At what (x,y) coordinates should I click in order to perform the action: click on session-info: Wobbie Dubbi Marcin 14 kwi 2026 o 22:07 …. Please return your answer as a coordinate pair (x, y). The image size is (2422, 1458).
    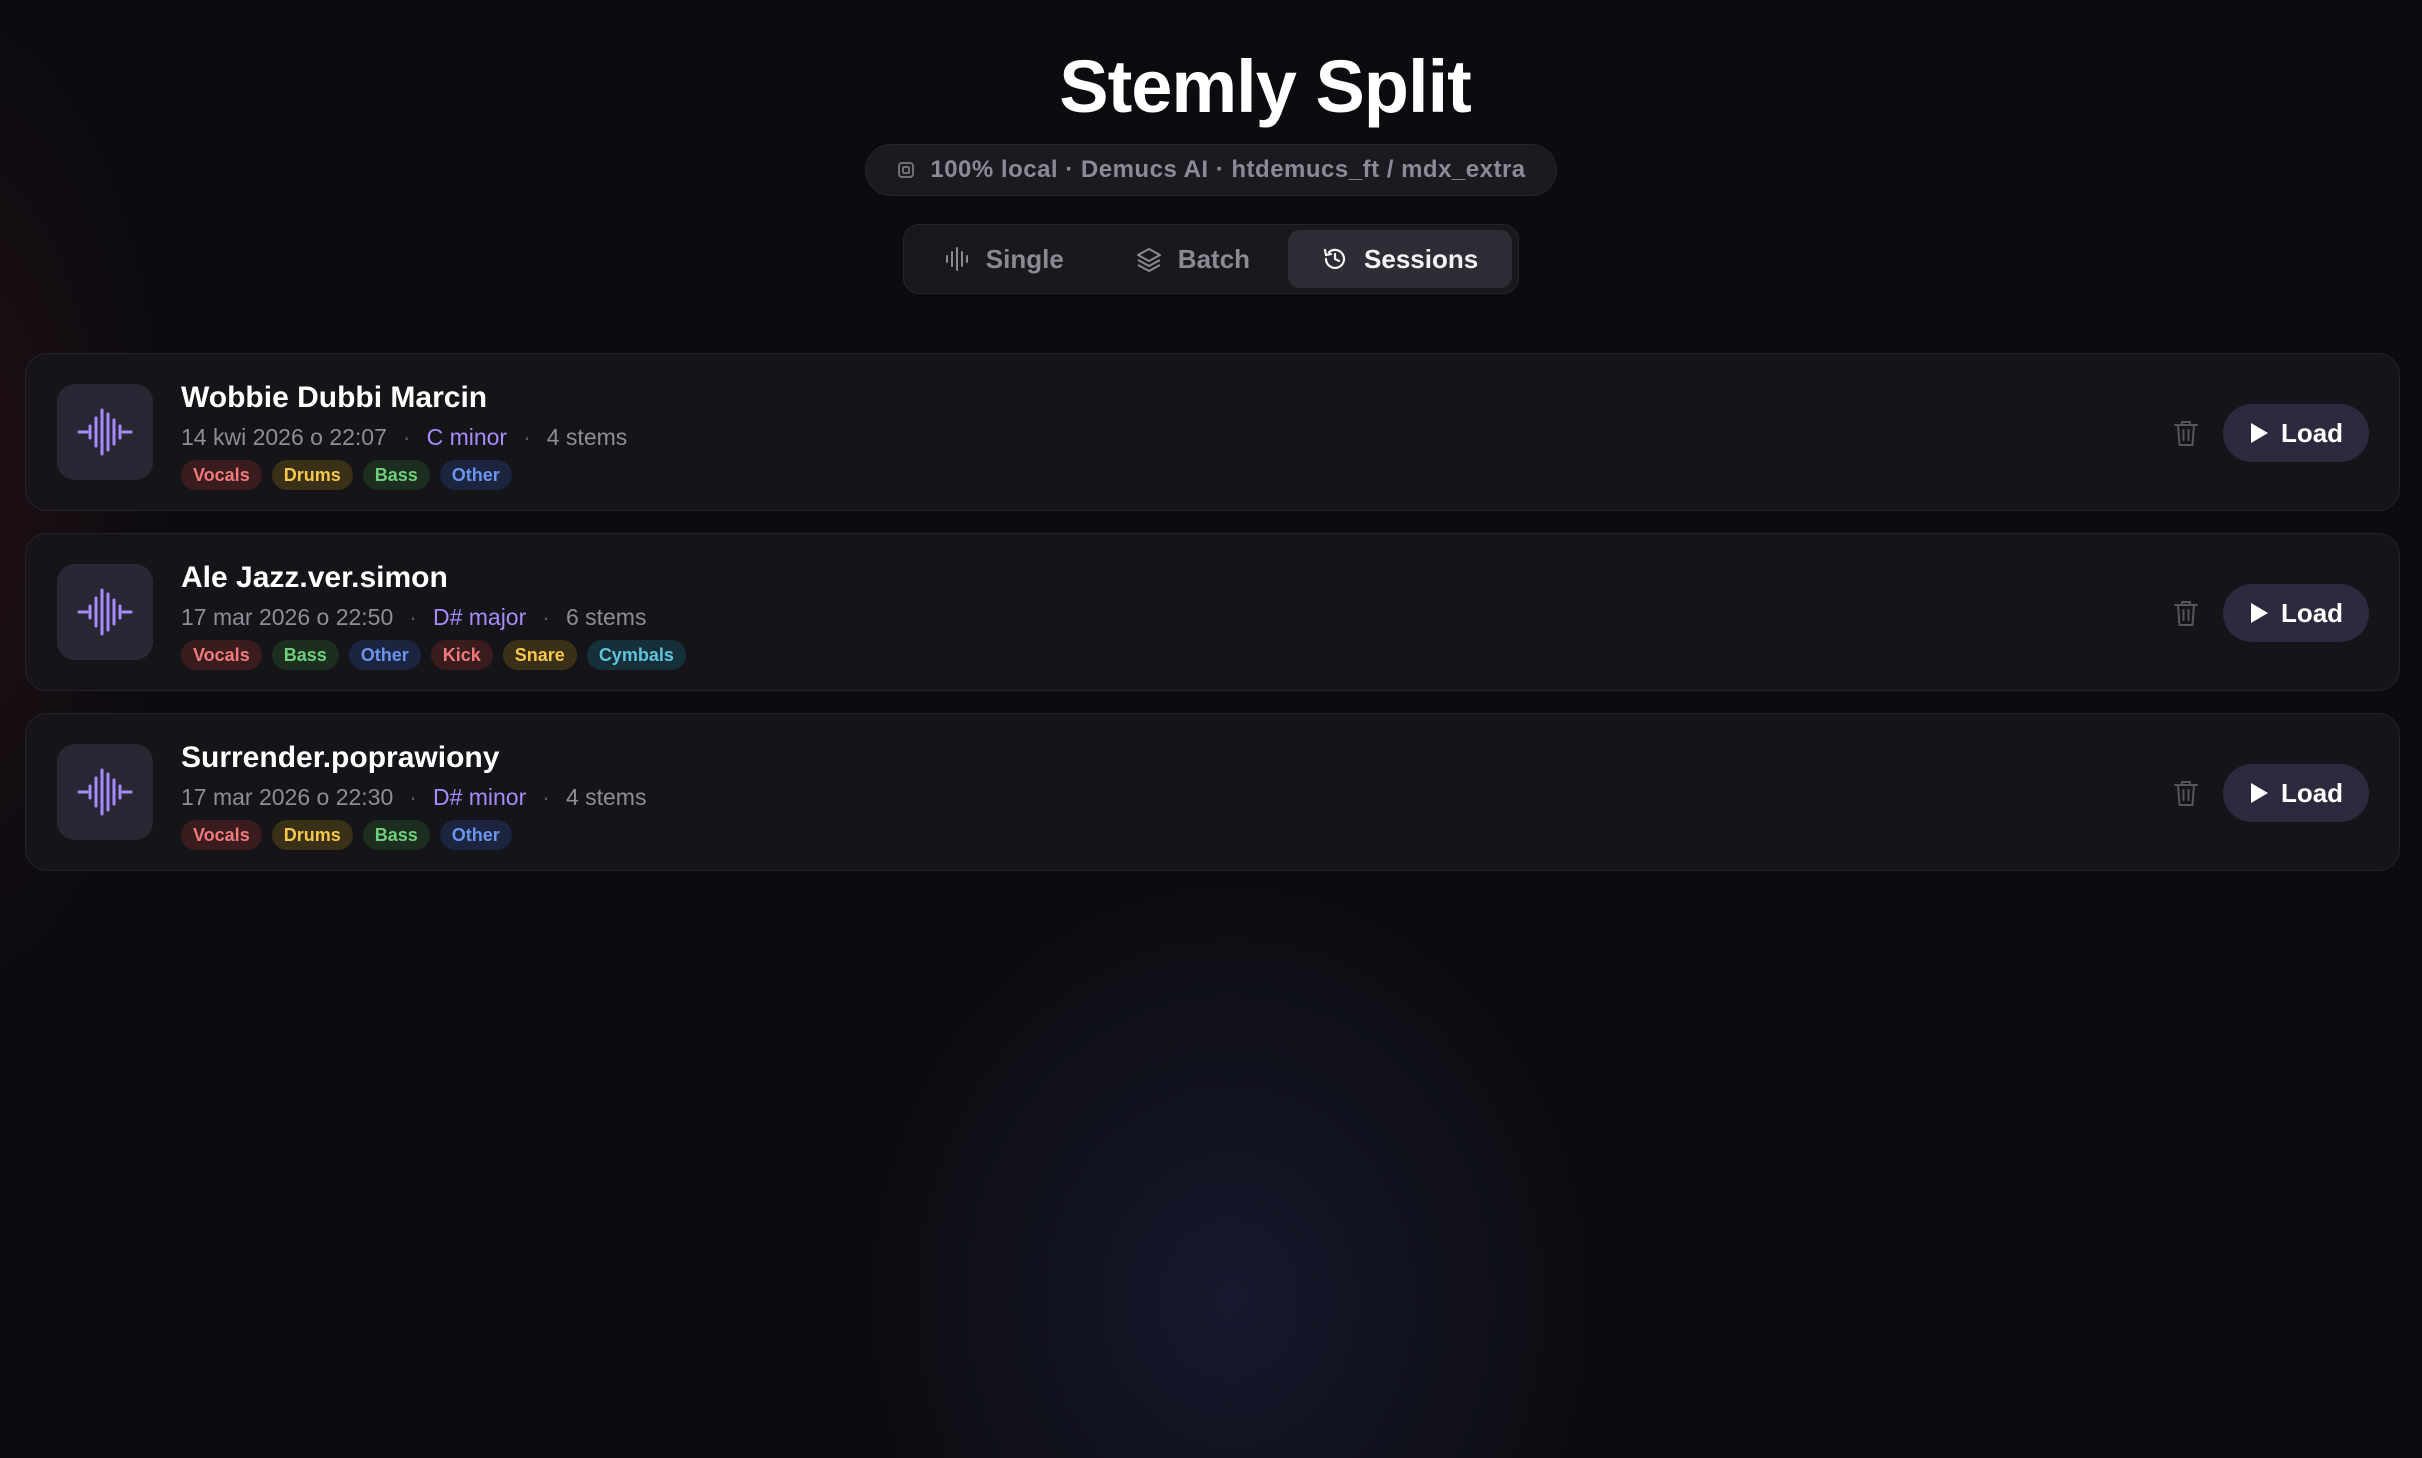
    Looking at the image, I should click on (404, 434).